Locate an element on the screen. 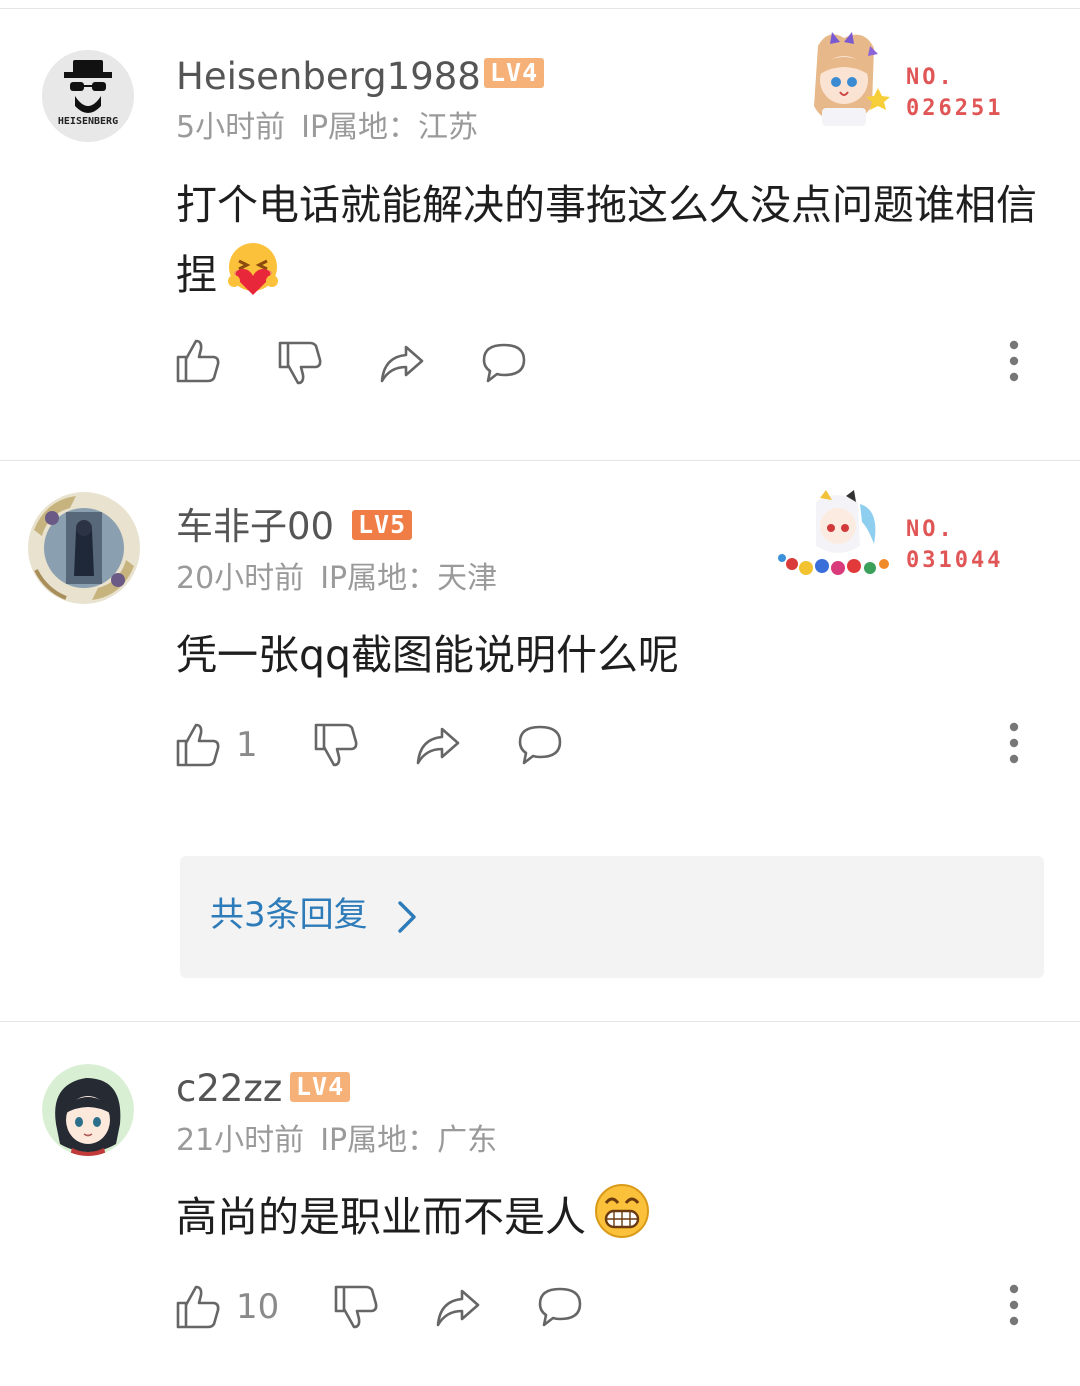 Image resolution: width=1080 pixels, height=1386 pixels. timestamp: 5小时前 is located at coordinates (231, 127).